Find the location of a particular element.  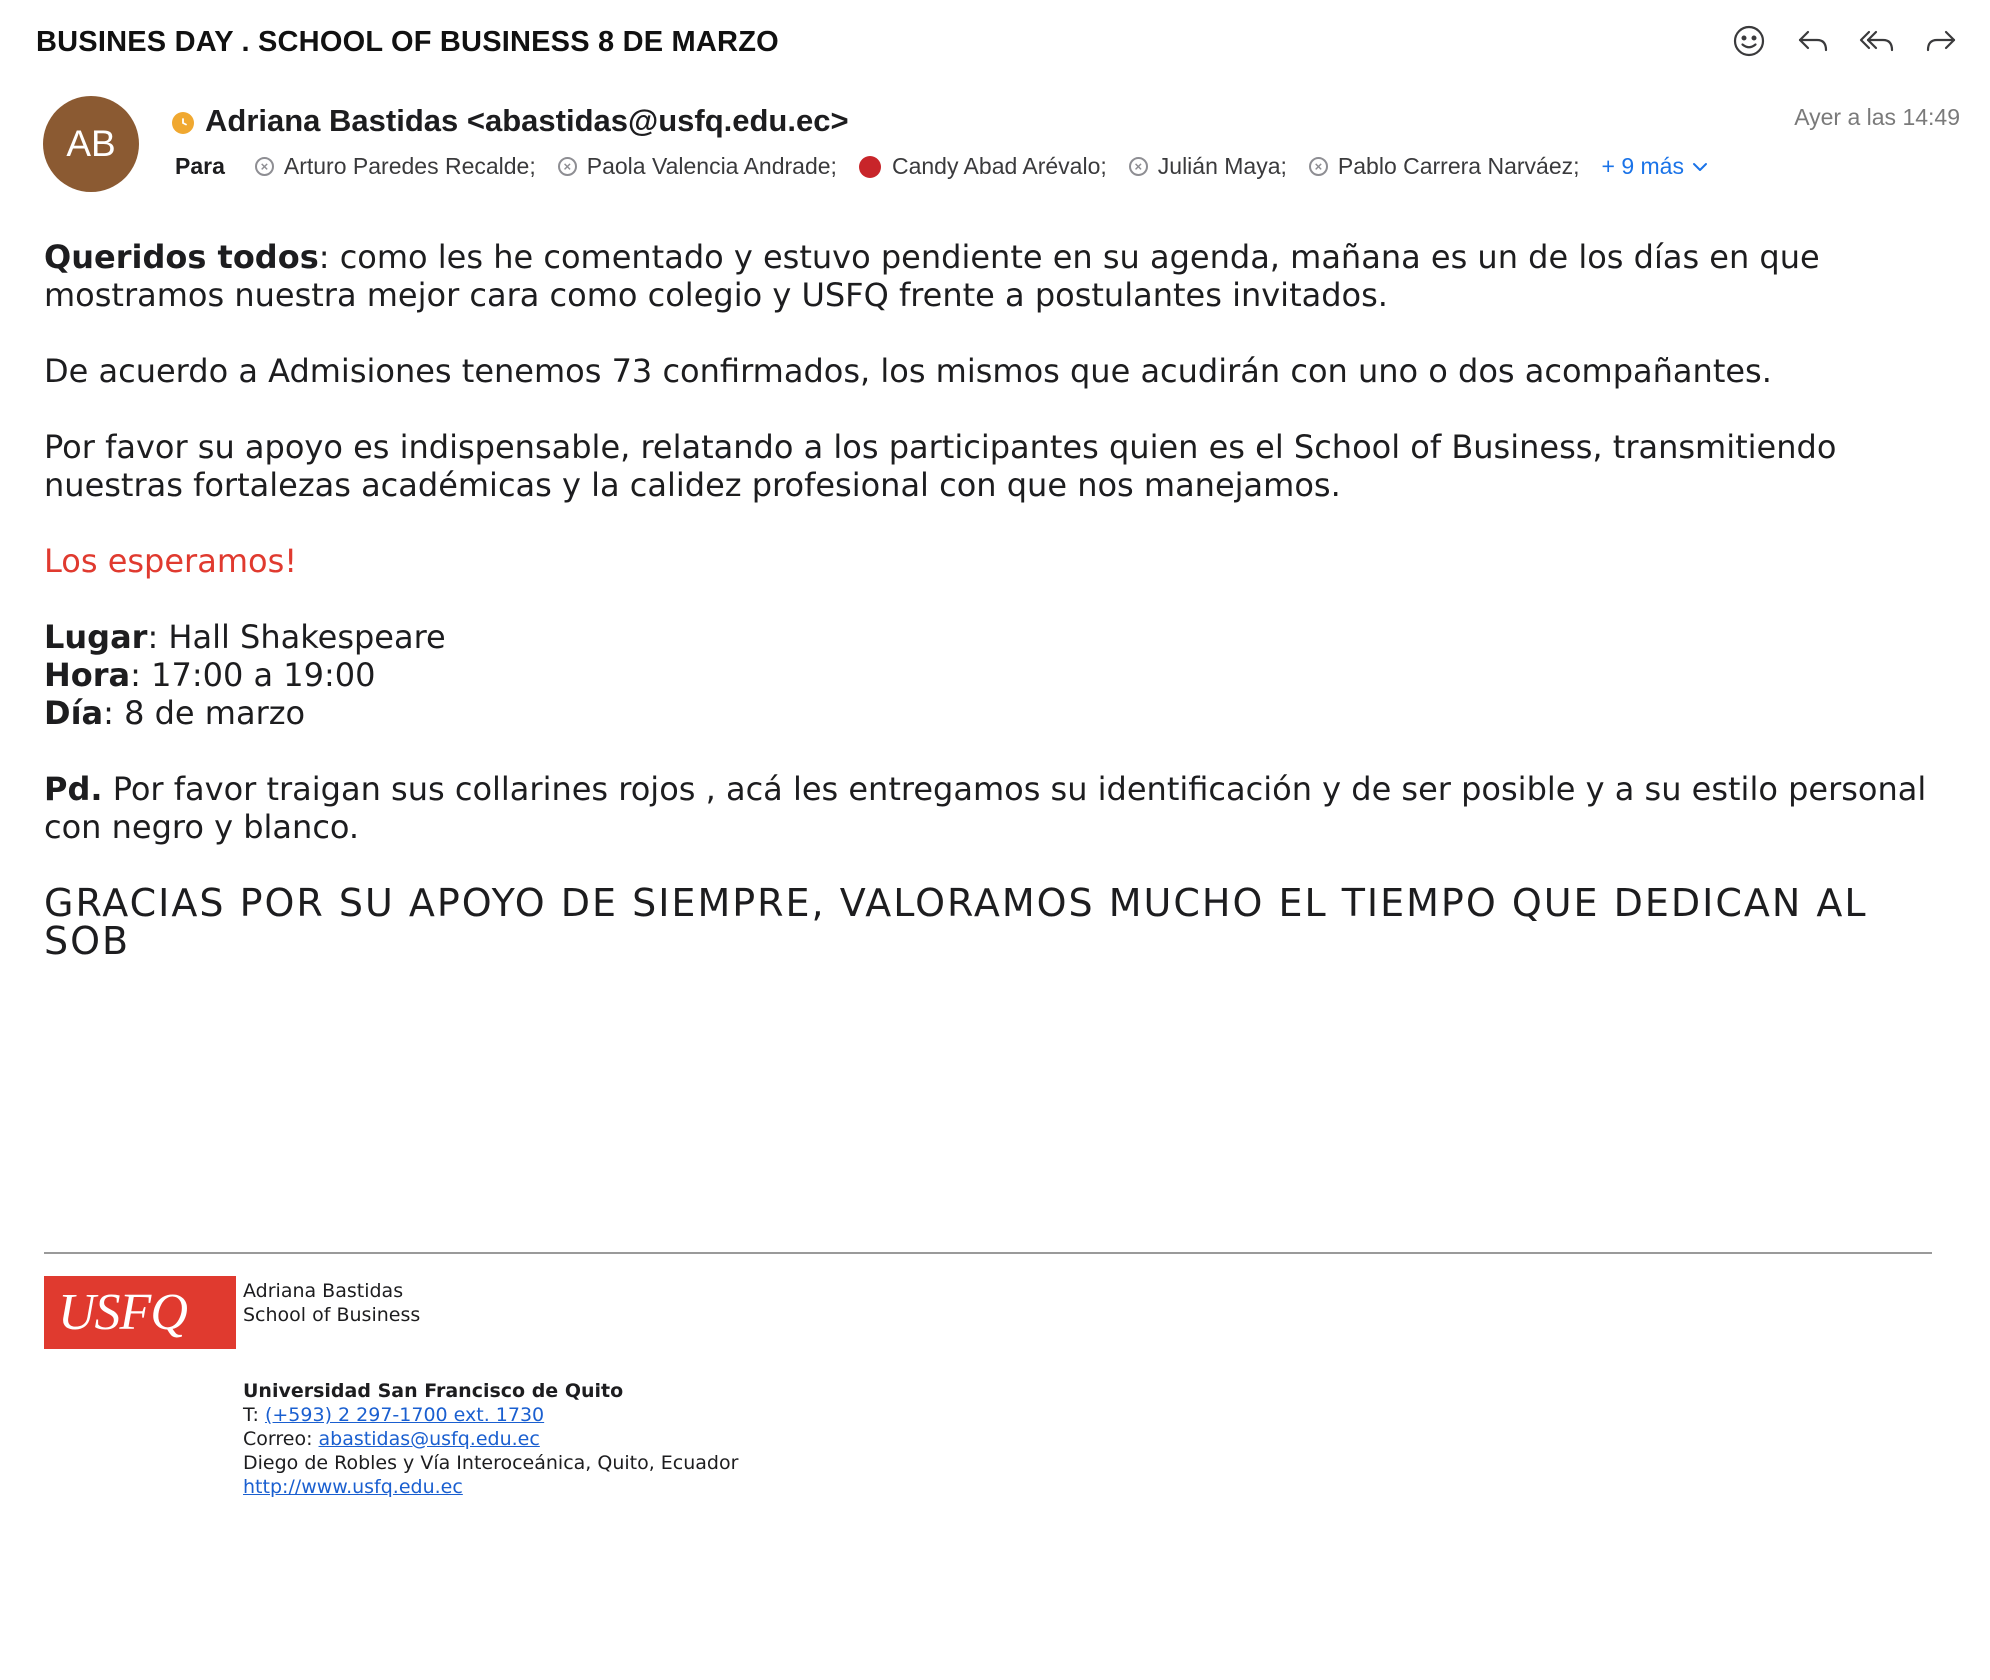

highlight-text: Los esperamos! is located at coordinates (171, 561).